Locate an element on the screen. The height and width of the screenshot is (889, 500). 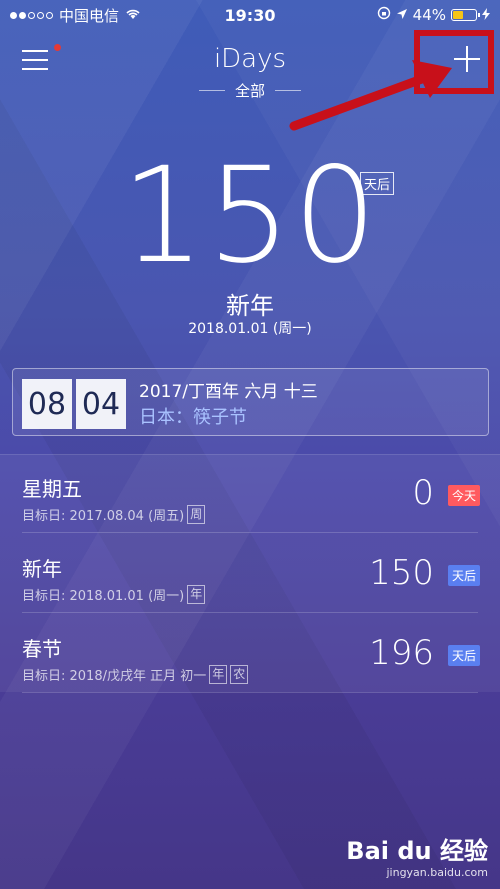
today-day: 04 is located at coordinates (101, 404).